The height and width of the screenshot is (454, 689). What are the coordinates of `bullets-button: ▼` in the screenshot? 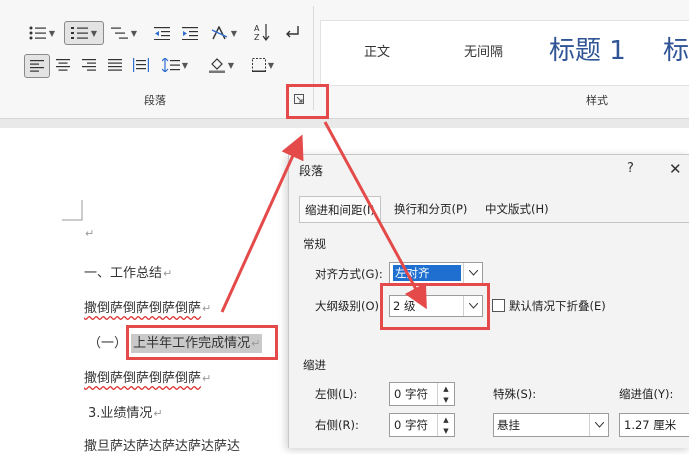 It's located at (42, 33).